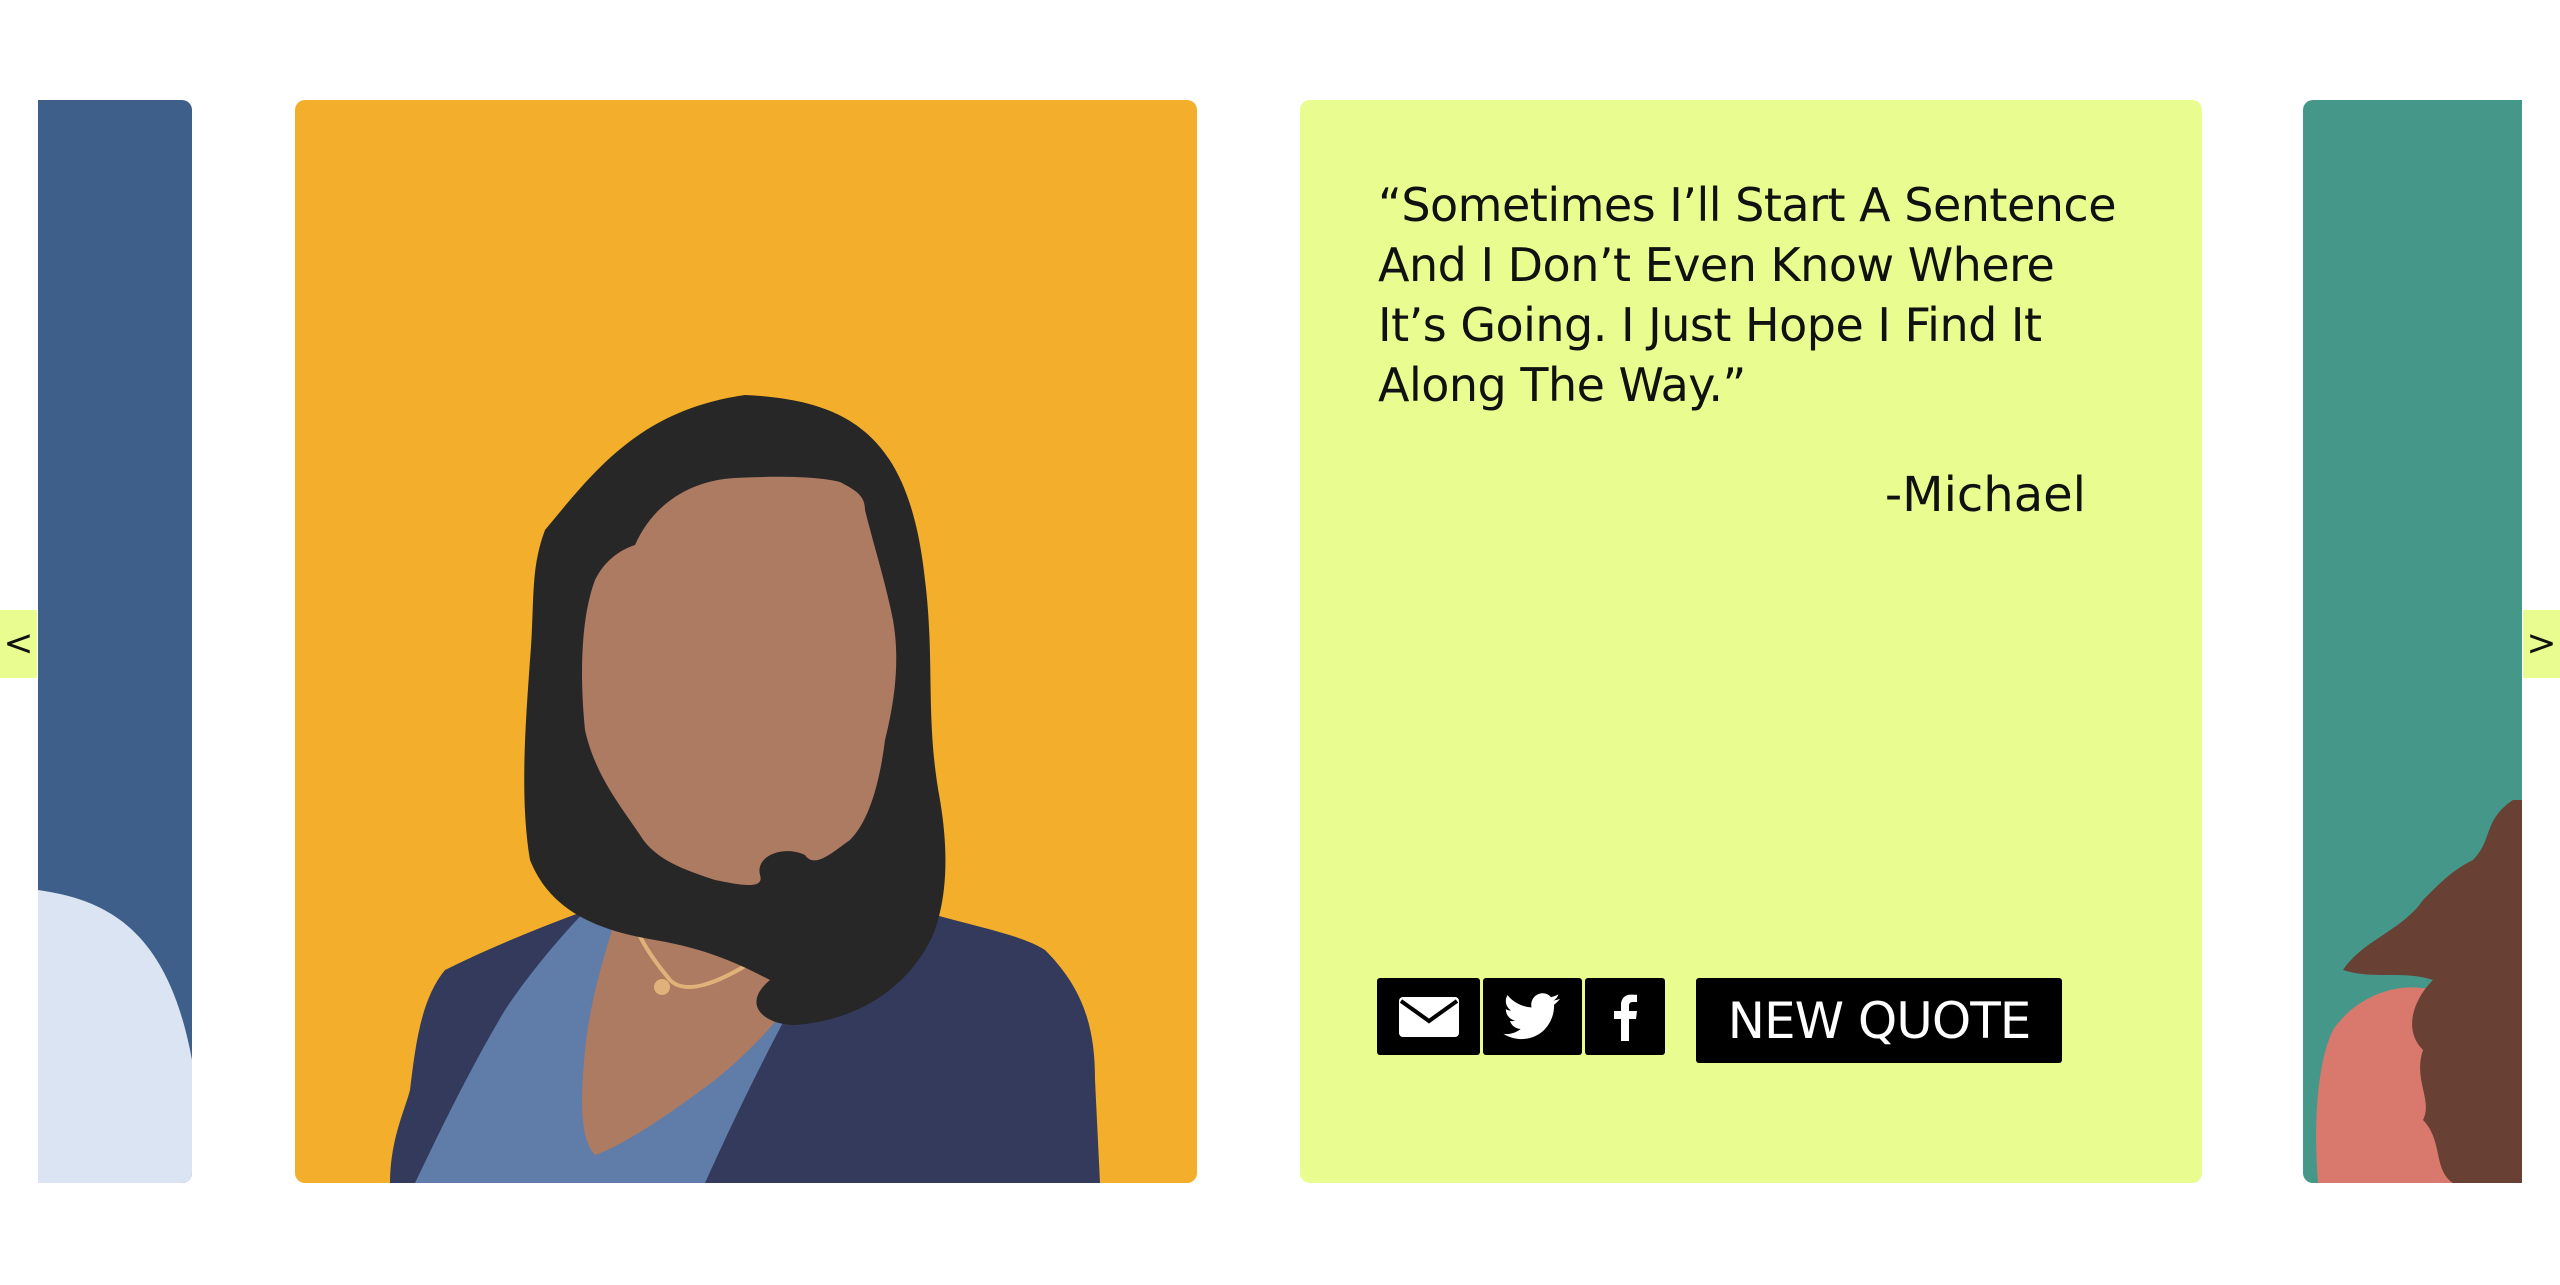 The width and height of the screenshot is (2560, 1285). I want to click on email-share-button, so click(1428, 1016).